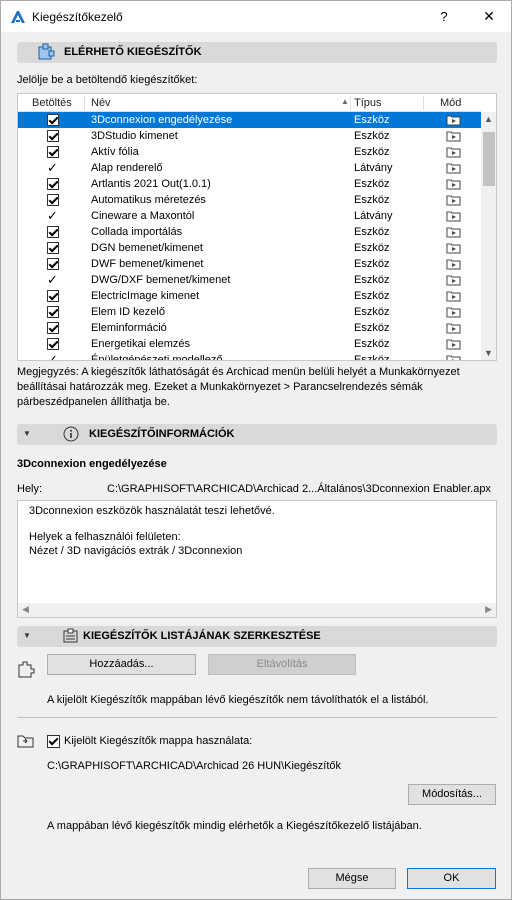 Image resolution: width=512 pixels, height=900 pixels. Describe the element at coordinates (101, 103) in the screenshot. I see `column-name: Név` at that location.